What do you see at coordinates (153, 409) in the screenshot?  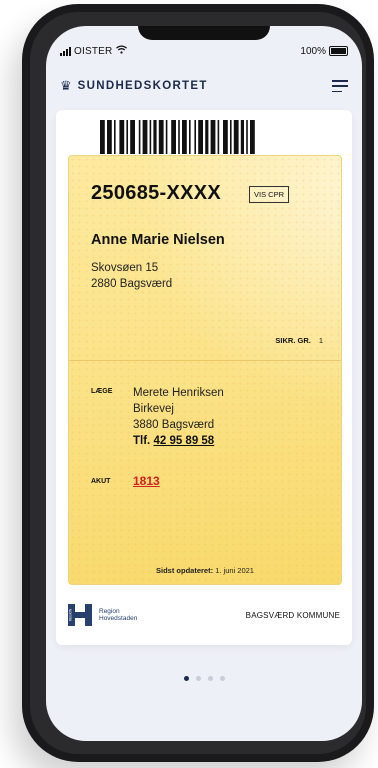 I see `doctor-street: Birkevej` at bounding box center [153, 409].